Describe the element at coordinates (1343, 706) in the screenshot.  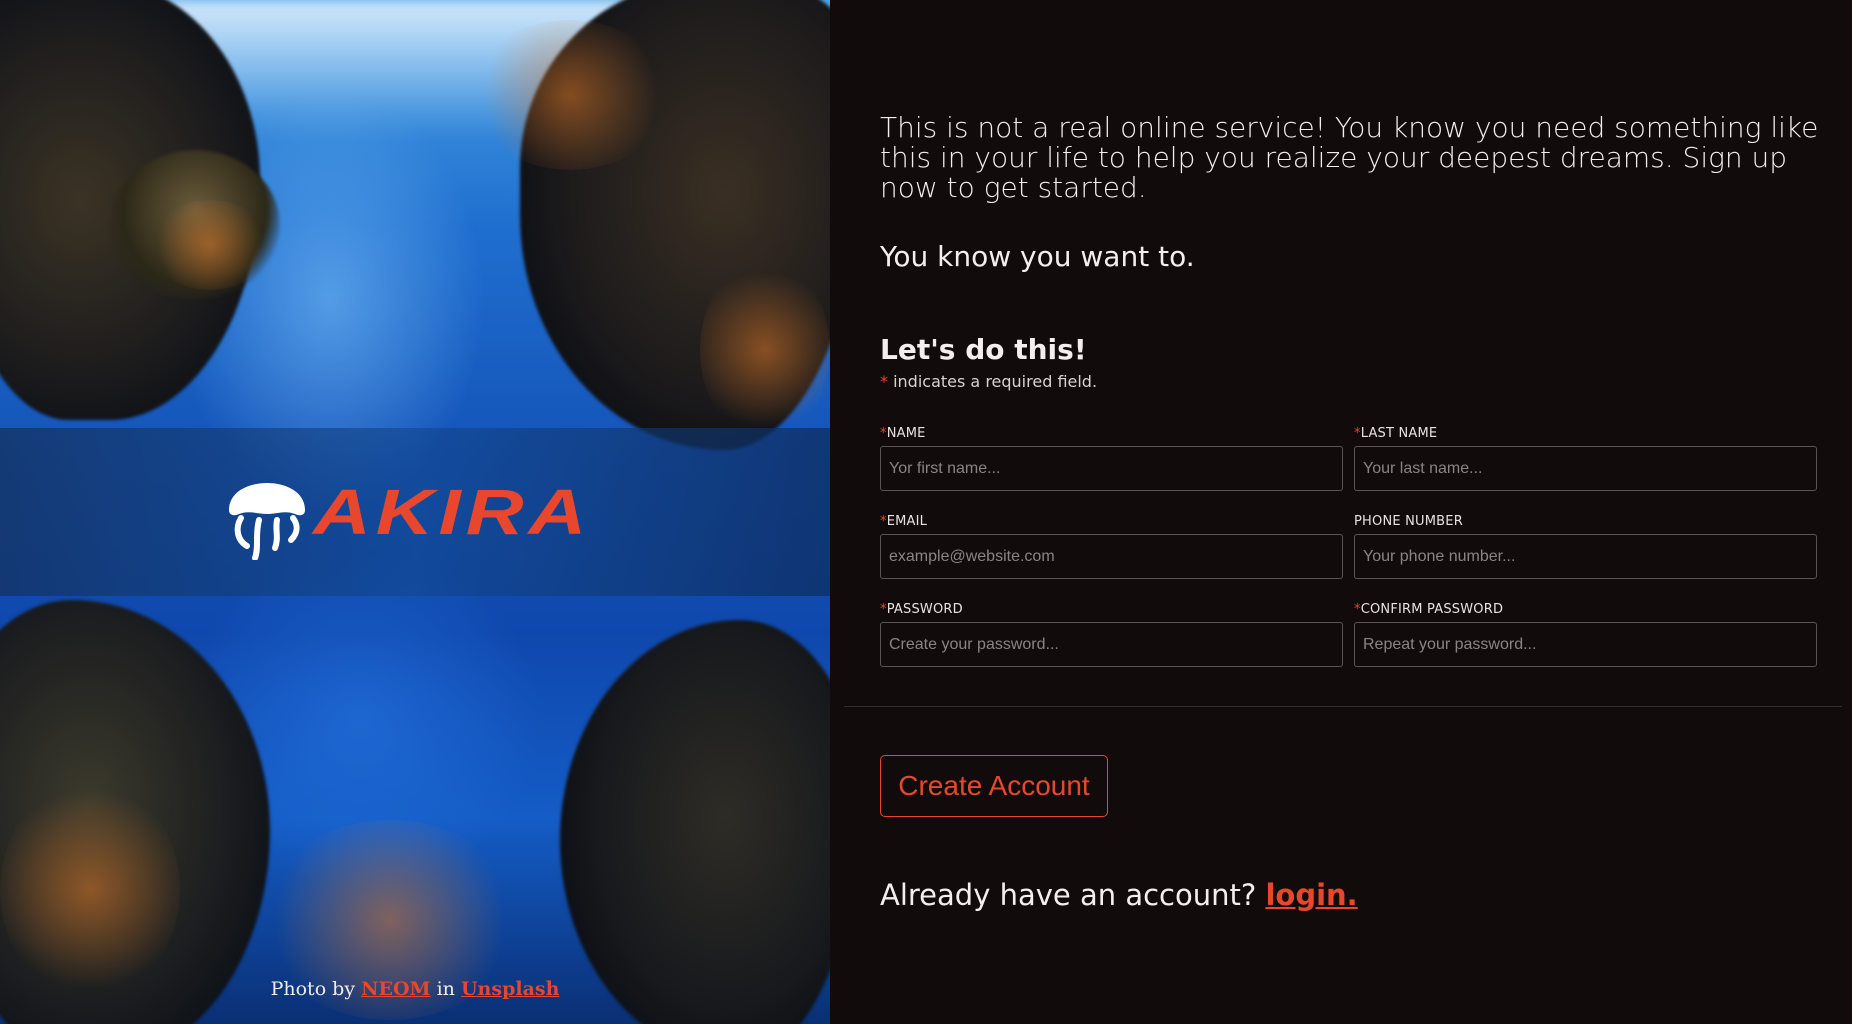
I see `divider` at that location.